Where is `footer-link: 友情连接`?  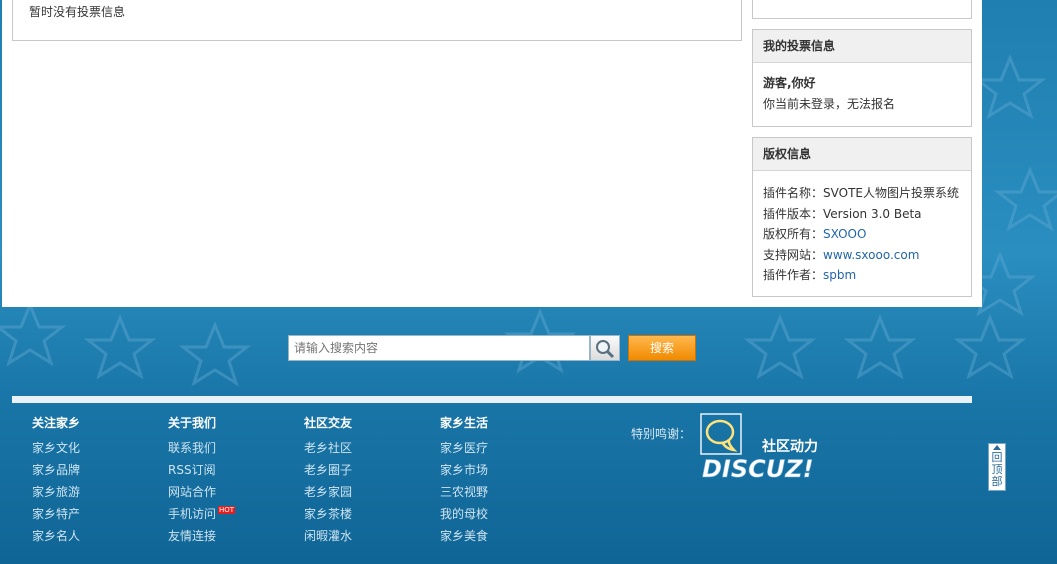
footer-link: 友情连接 is located at coordinates (201, 535).